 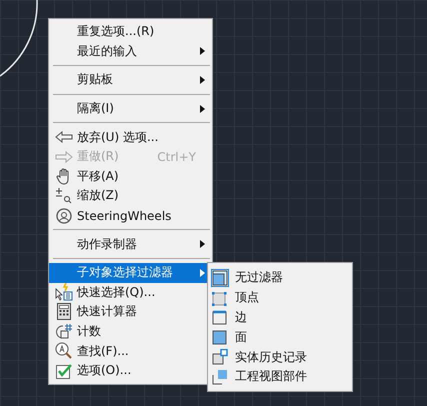 What do you see at coordinates (64, 156) in the screenshot?
I see `redo-arrow-icon` at bounding box center [64, 156].